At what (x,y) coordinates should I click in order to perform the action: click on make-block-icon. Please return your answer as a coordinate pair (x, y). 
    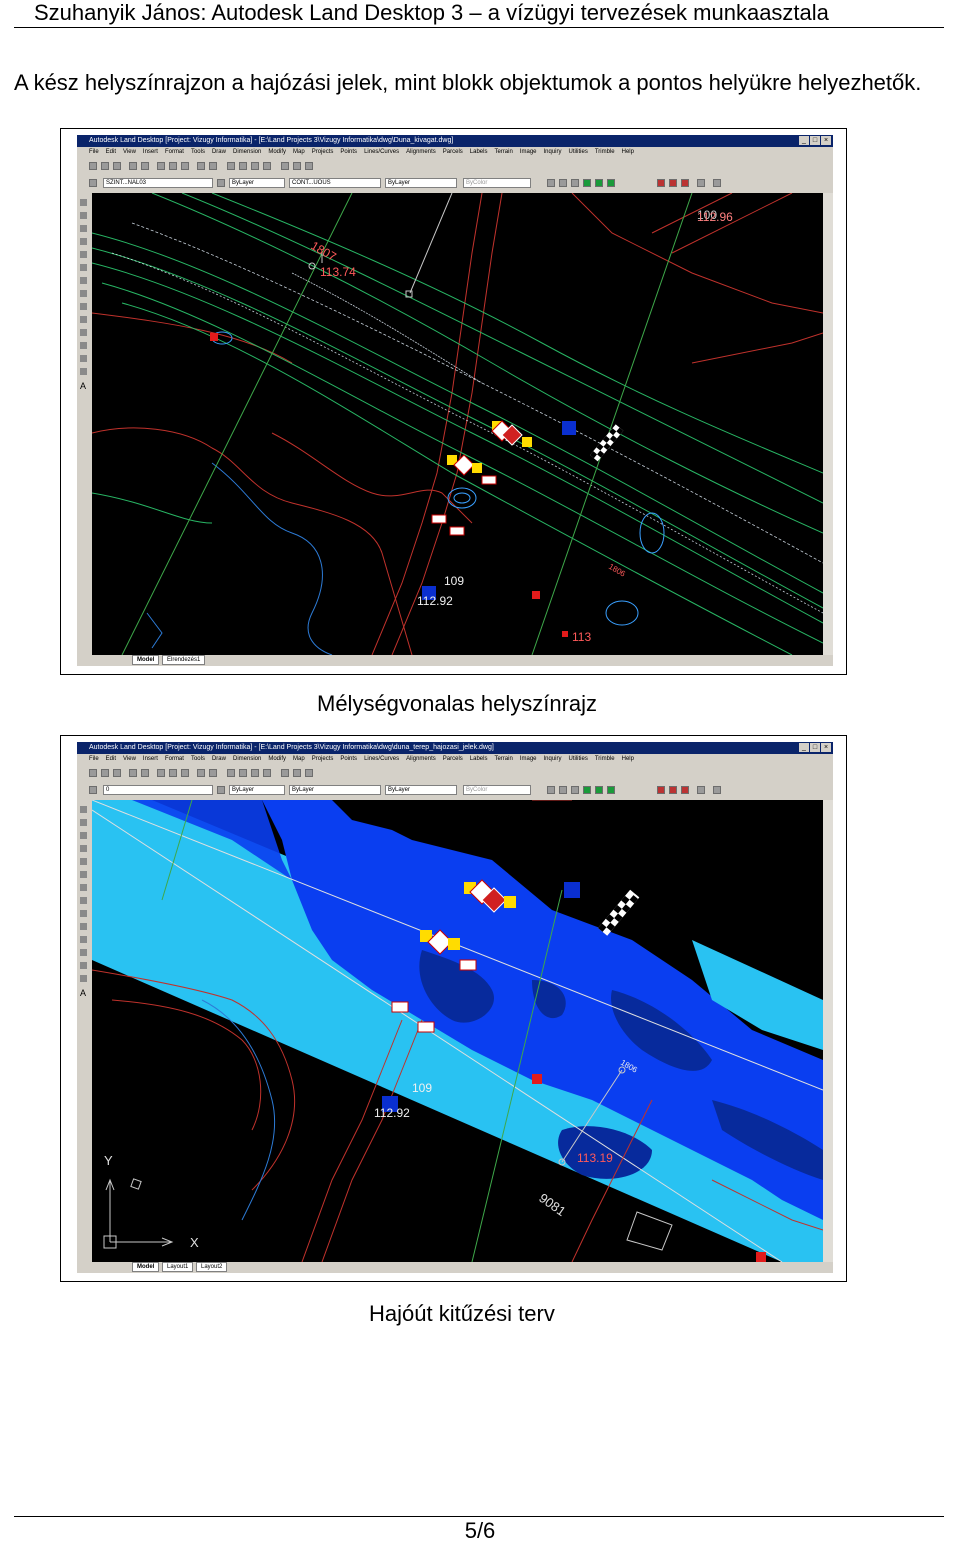
    Looking at the image, I should click on (83, 332).